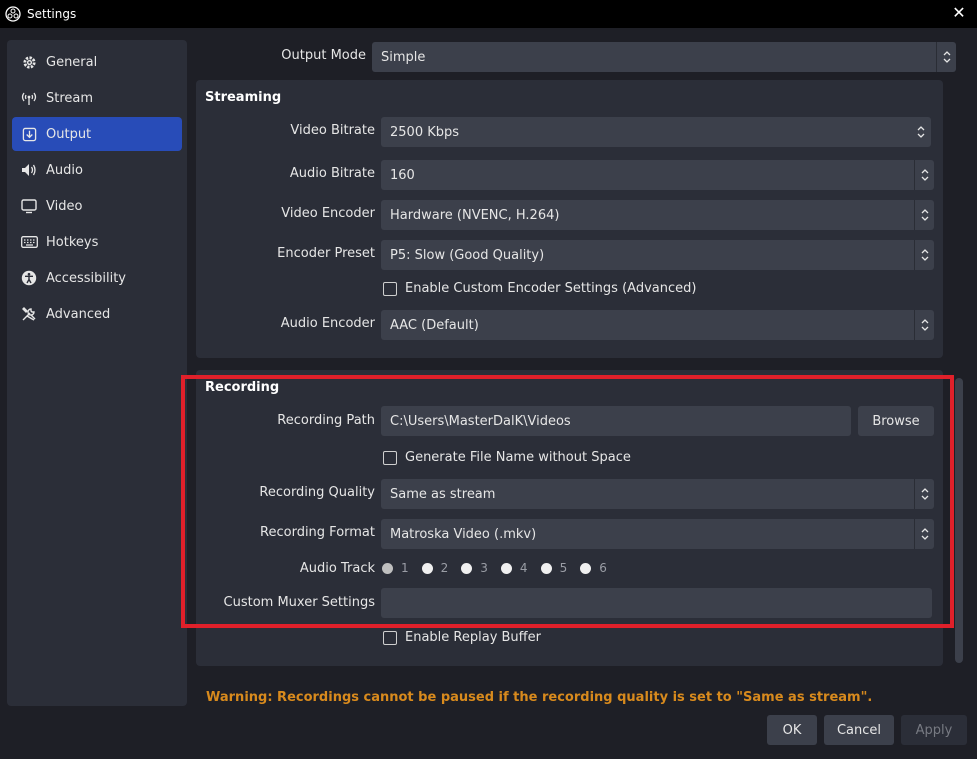  I want to click on sidebar-item-label: Output, so click(69, 134).